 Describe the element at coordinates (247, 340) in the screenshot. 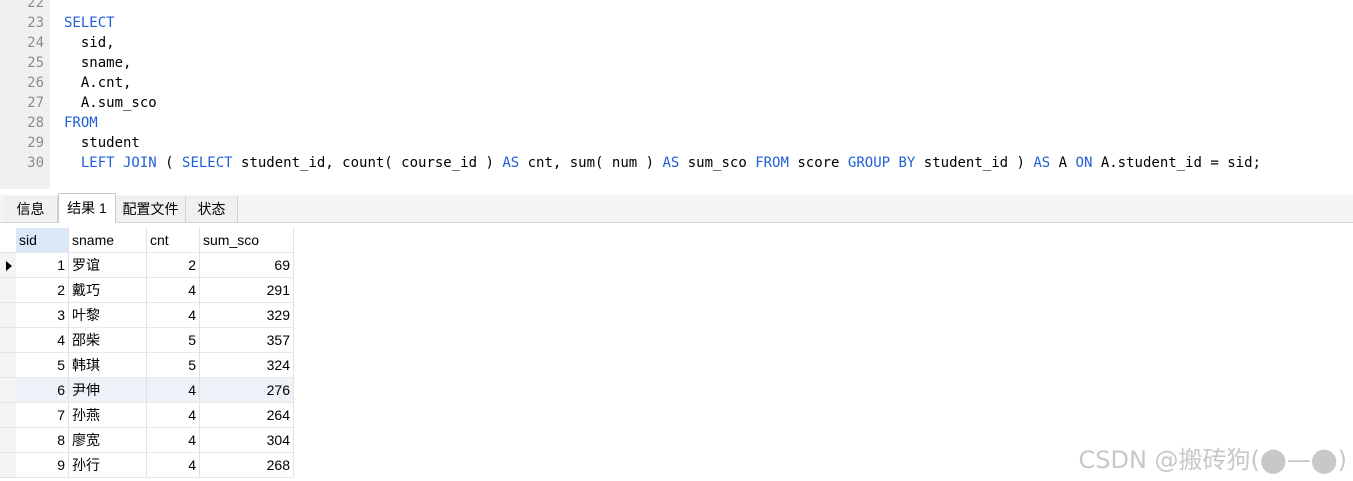

I see `table-cell-sum_sco: 357` at that location.